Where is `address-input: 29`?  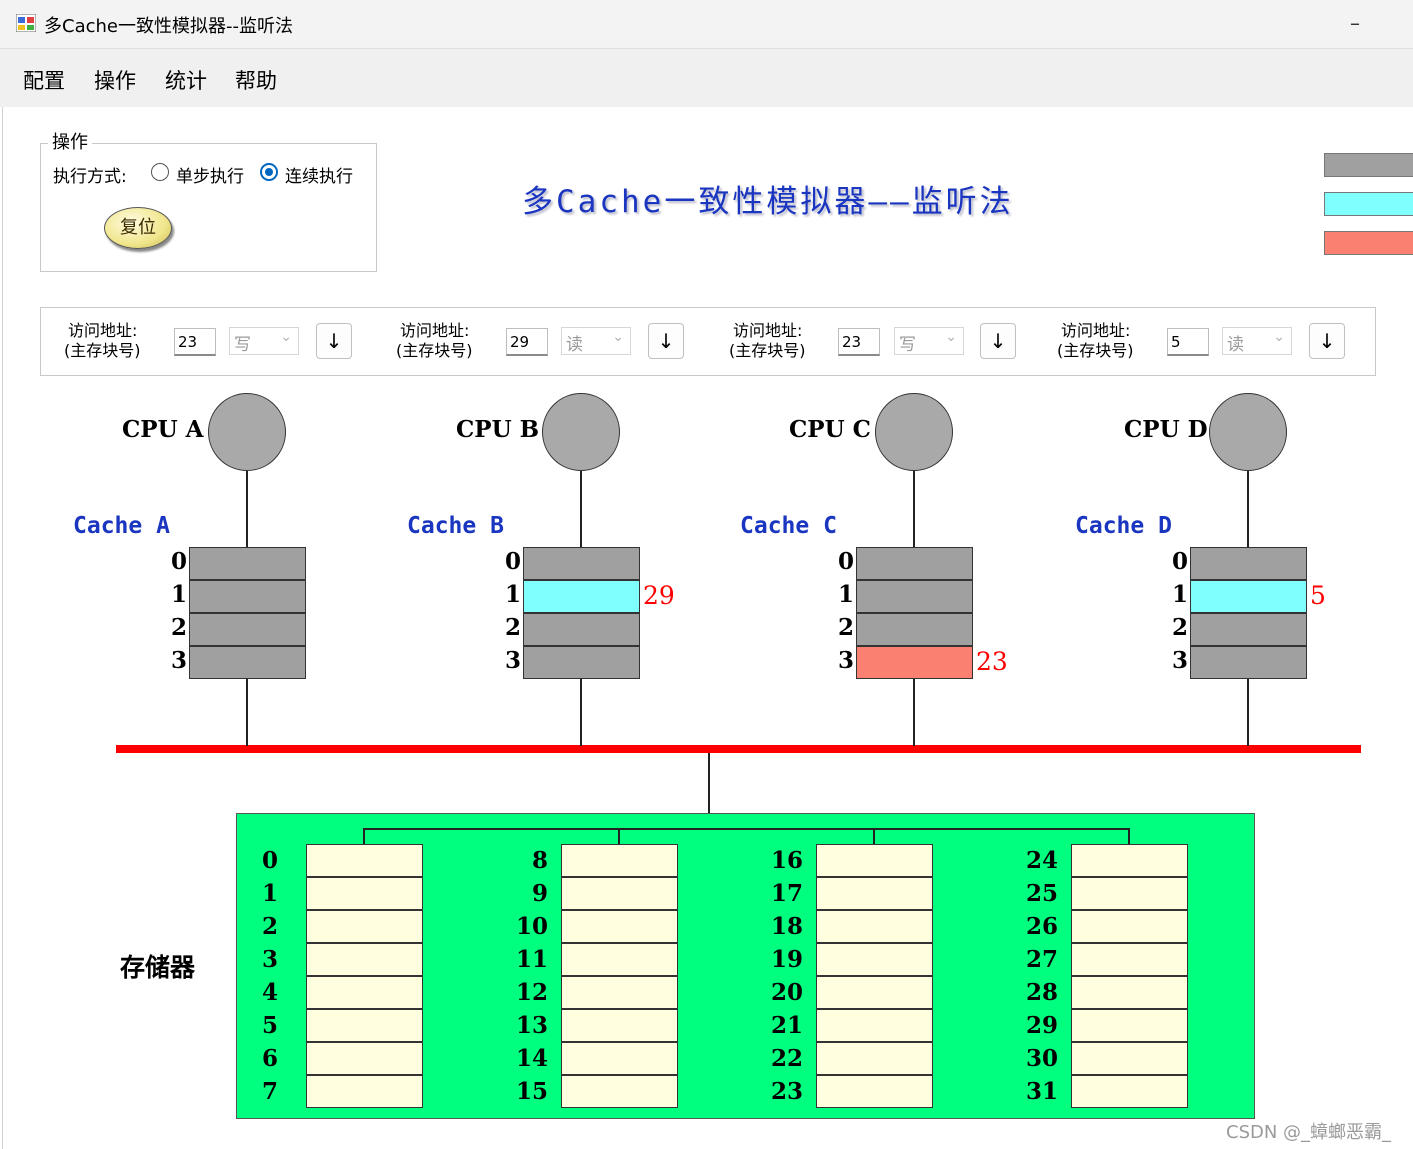
address-input: 29 is located at coordinates (527, 342).